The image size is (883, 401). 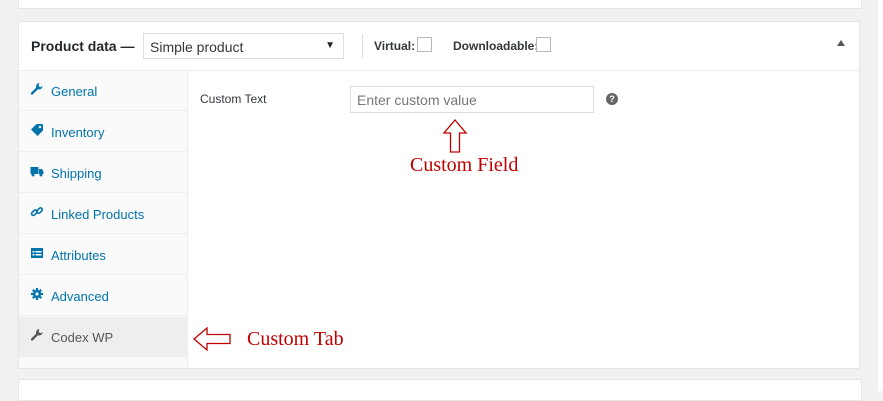 I want to click on tab-general: General, so click(x=103, y=91).